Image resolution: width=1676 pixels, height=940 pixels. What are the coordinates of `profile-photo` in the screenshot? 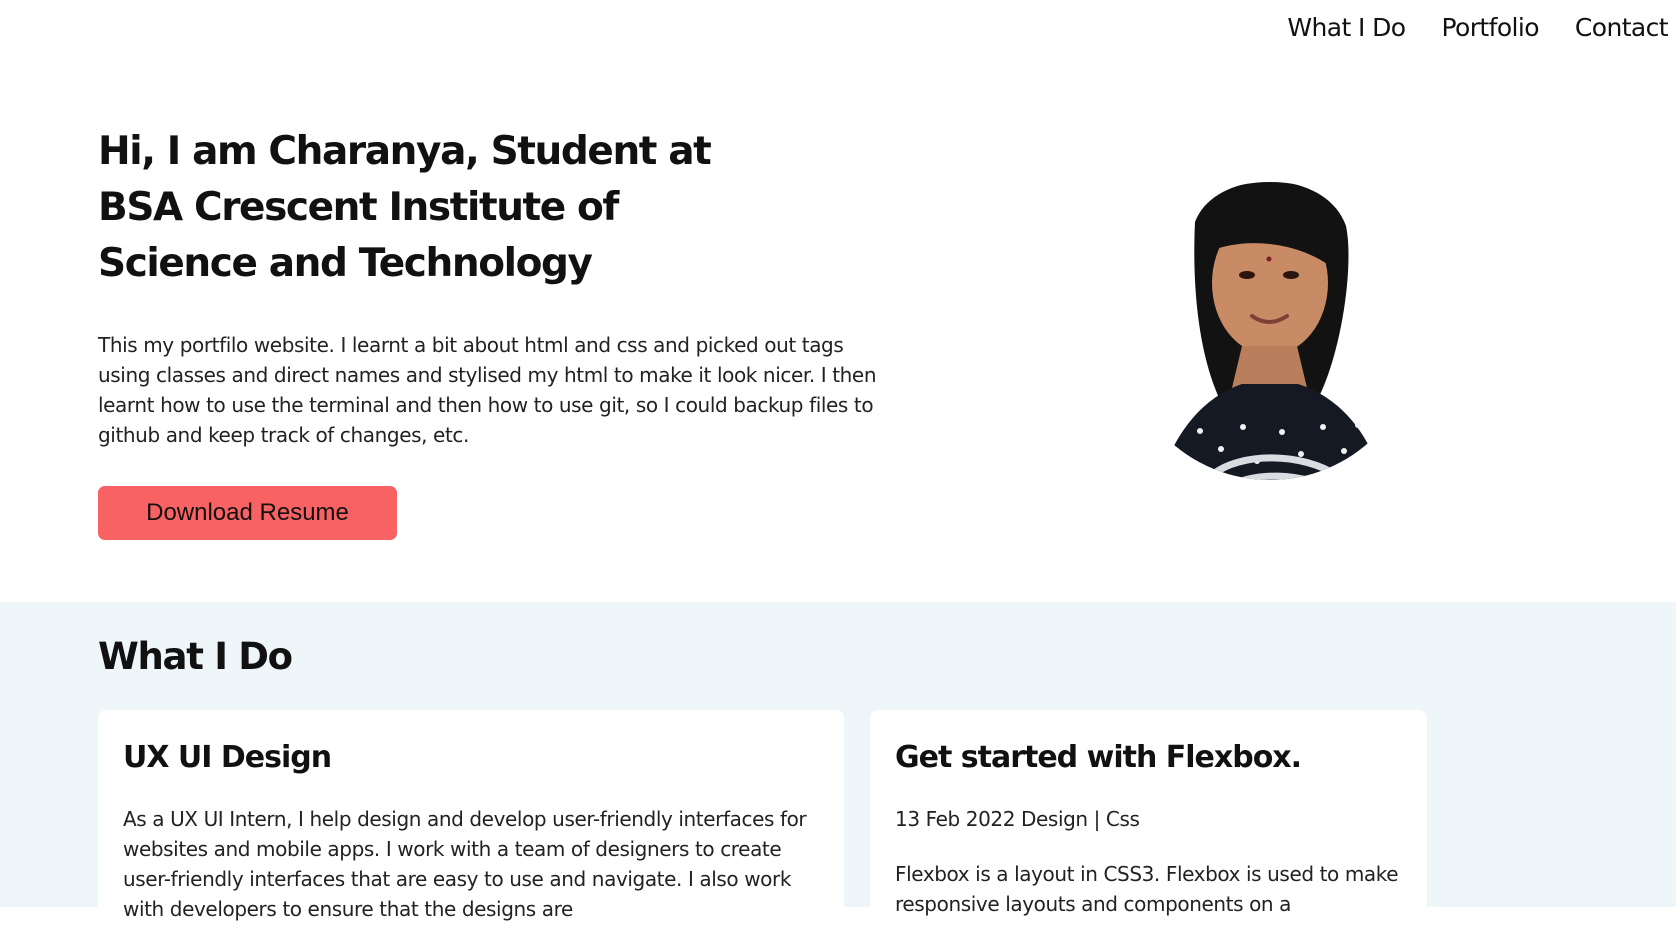 It's located at (1270, 331).